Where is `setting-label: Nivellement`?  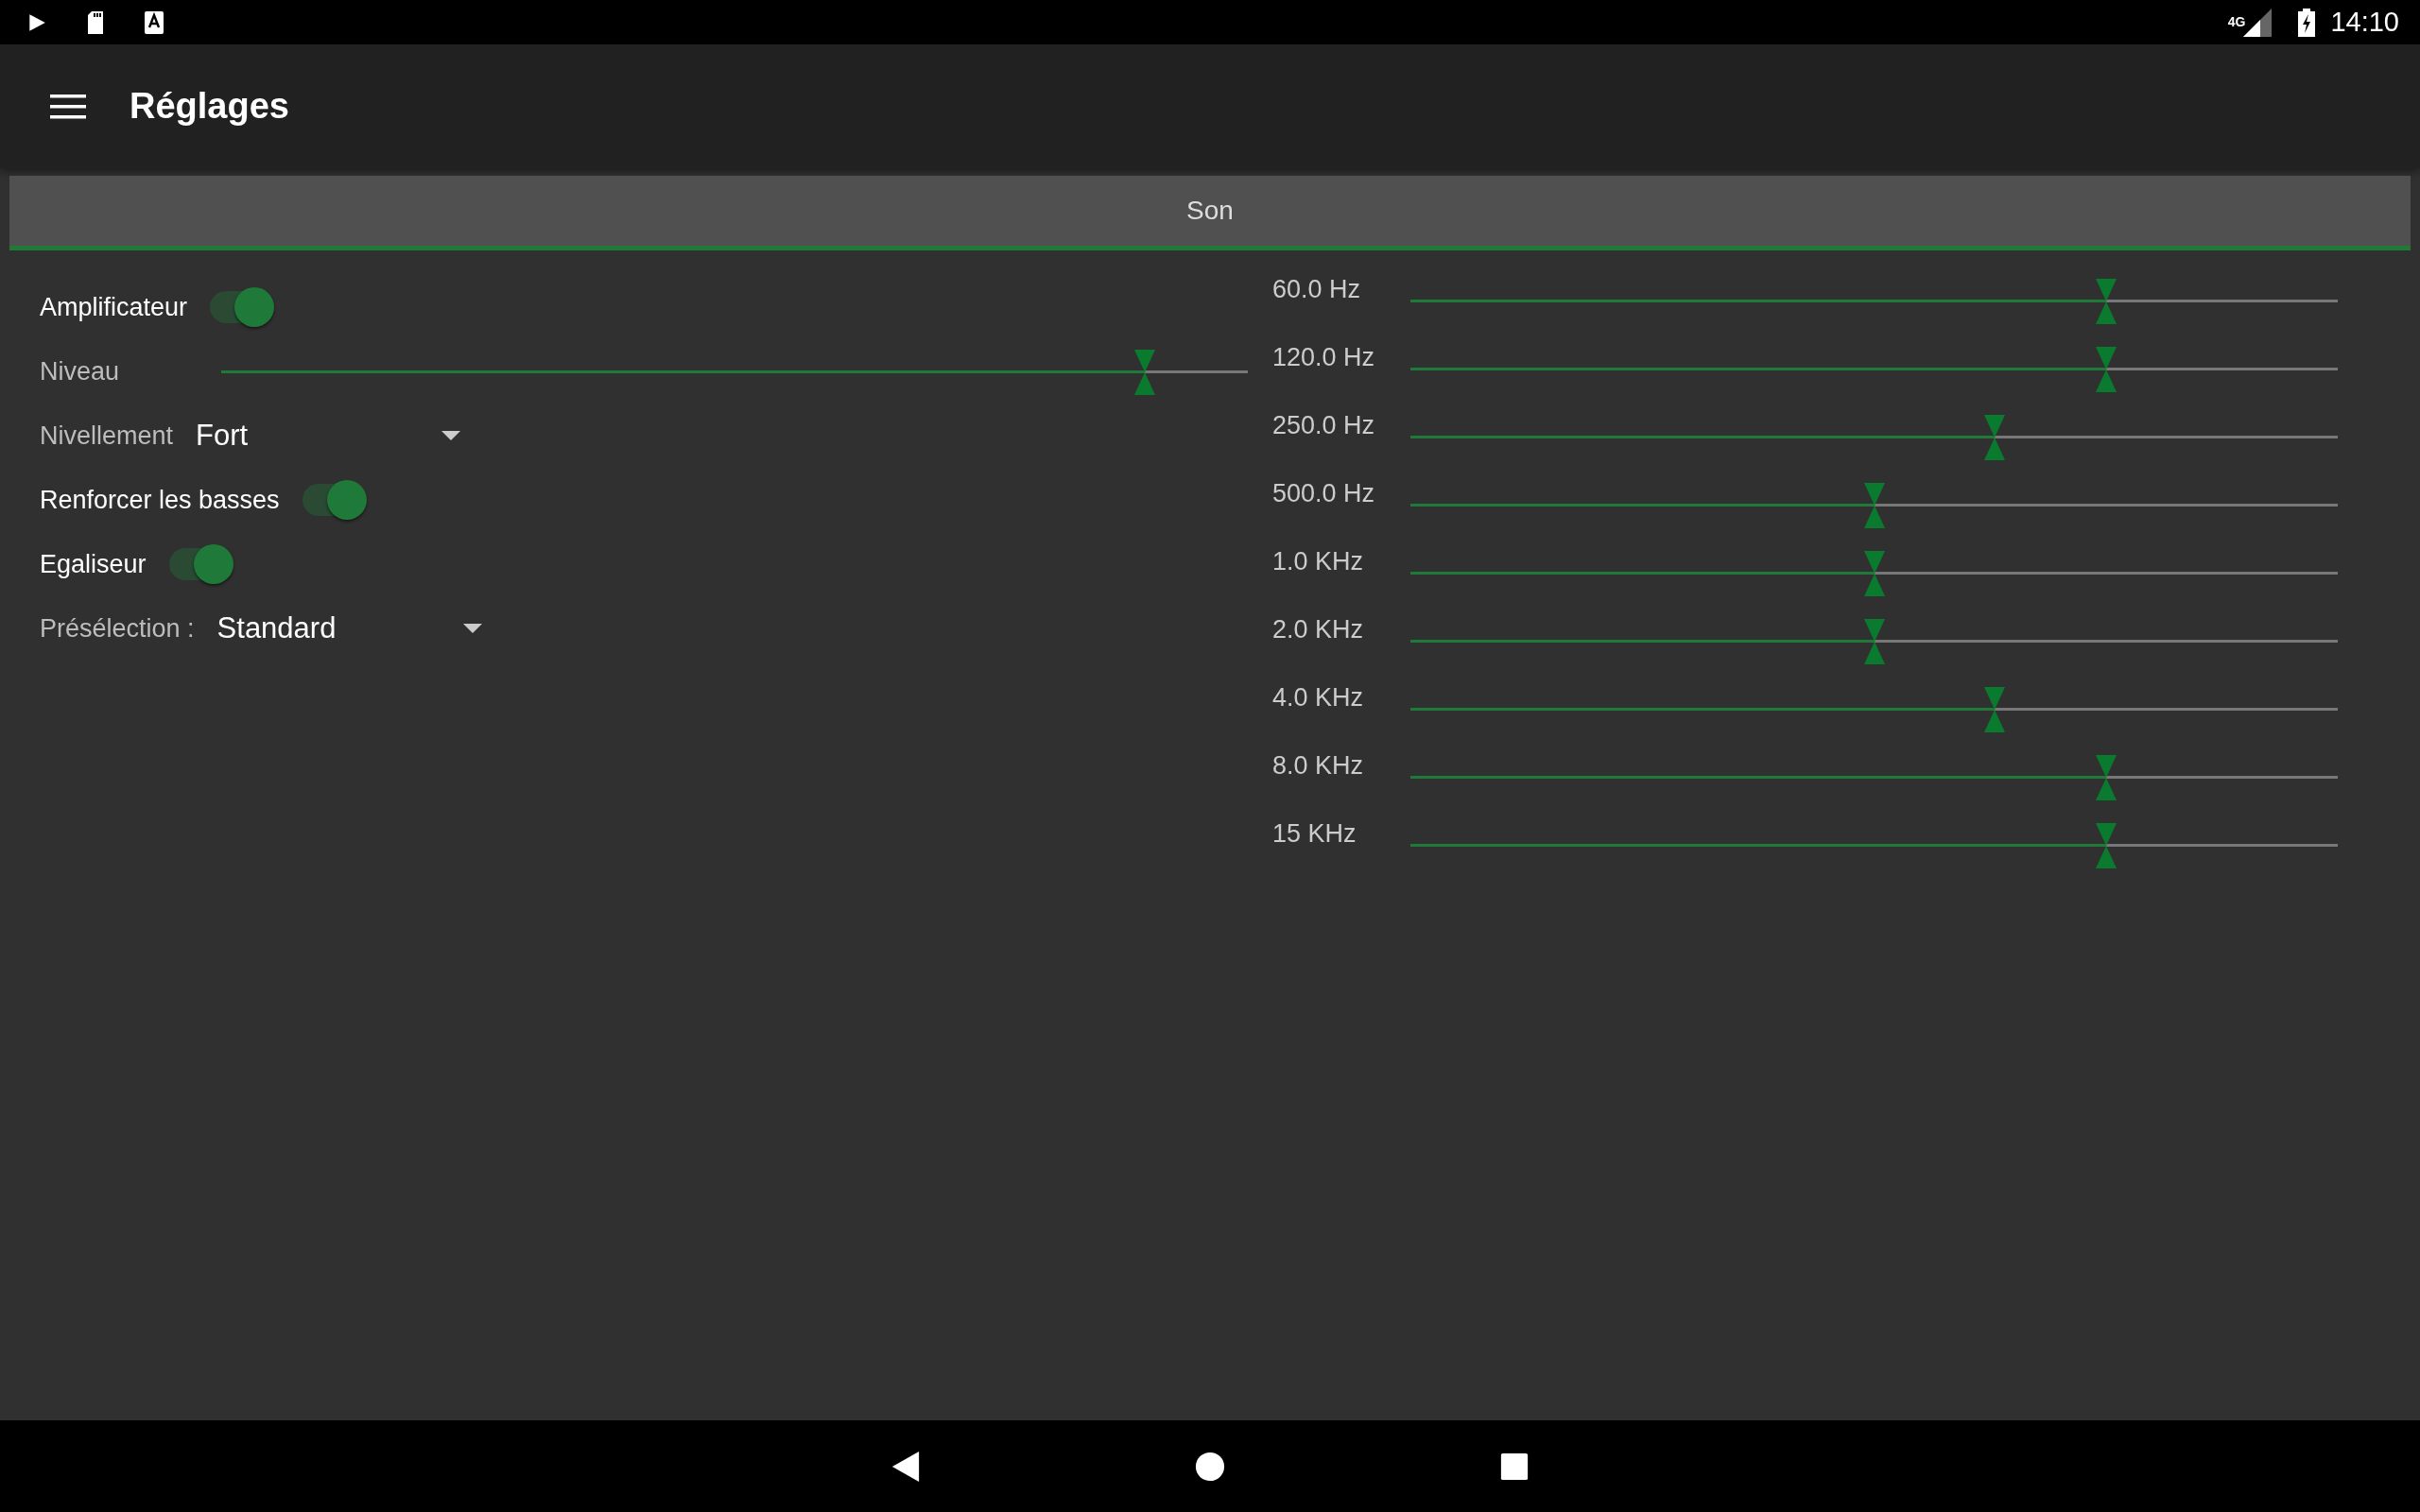 setting-label: Nivellement is located at coordinates (107, 436).